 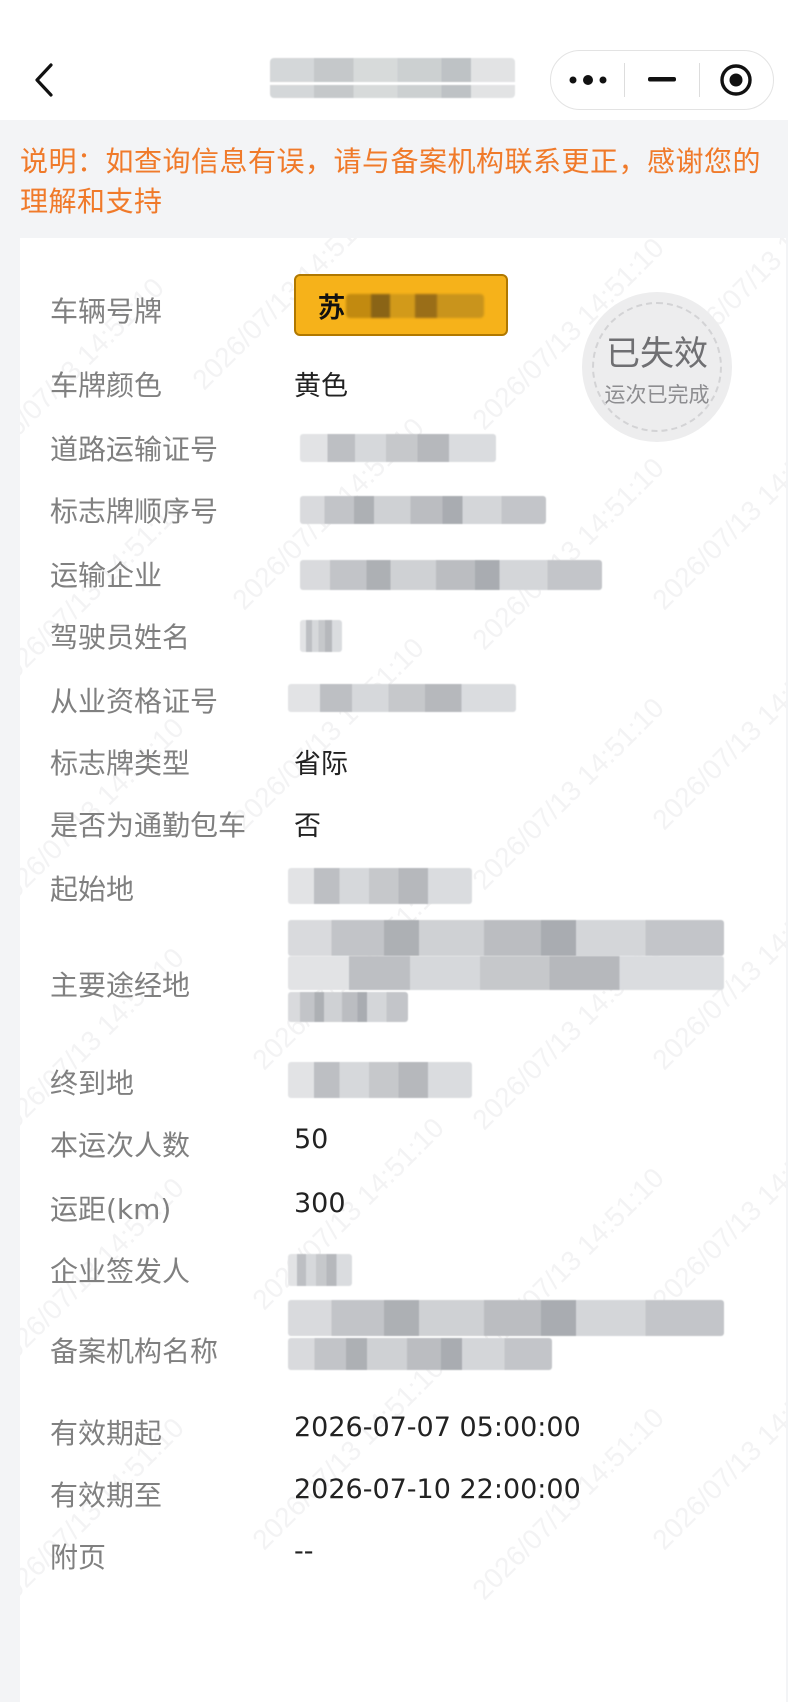 What do you see at coordinates (78, 1557) in the screenshot?
I see `field-label: 附页` at bounding box center [78, 1557].